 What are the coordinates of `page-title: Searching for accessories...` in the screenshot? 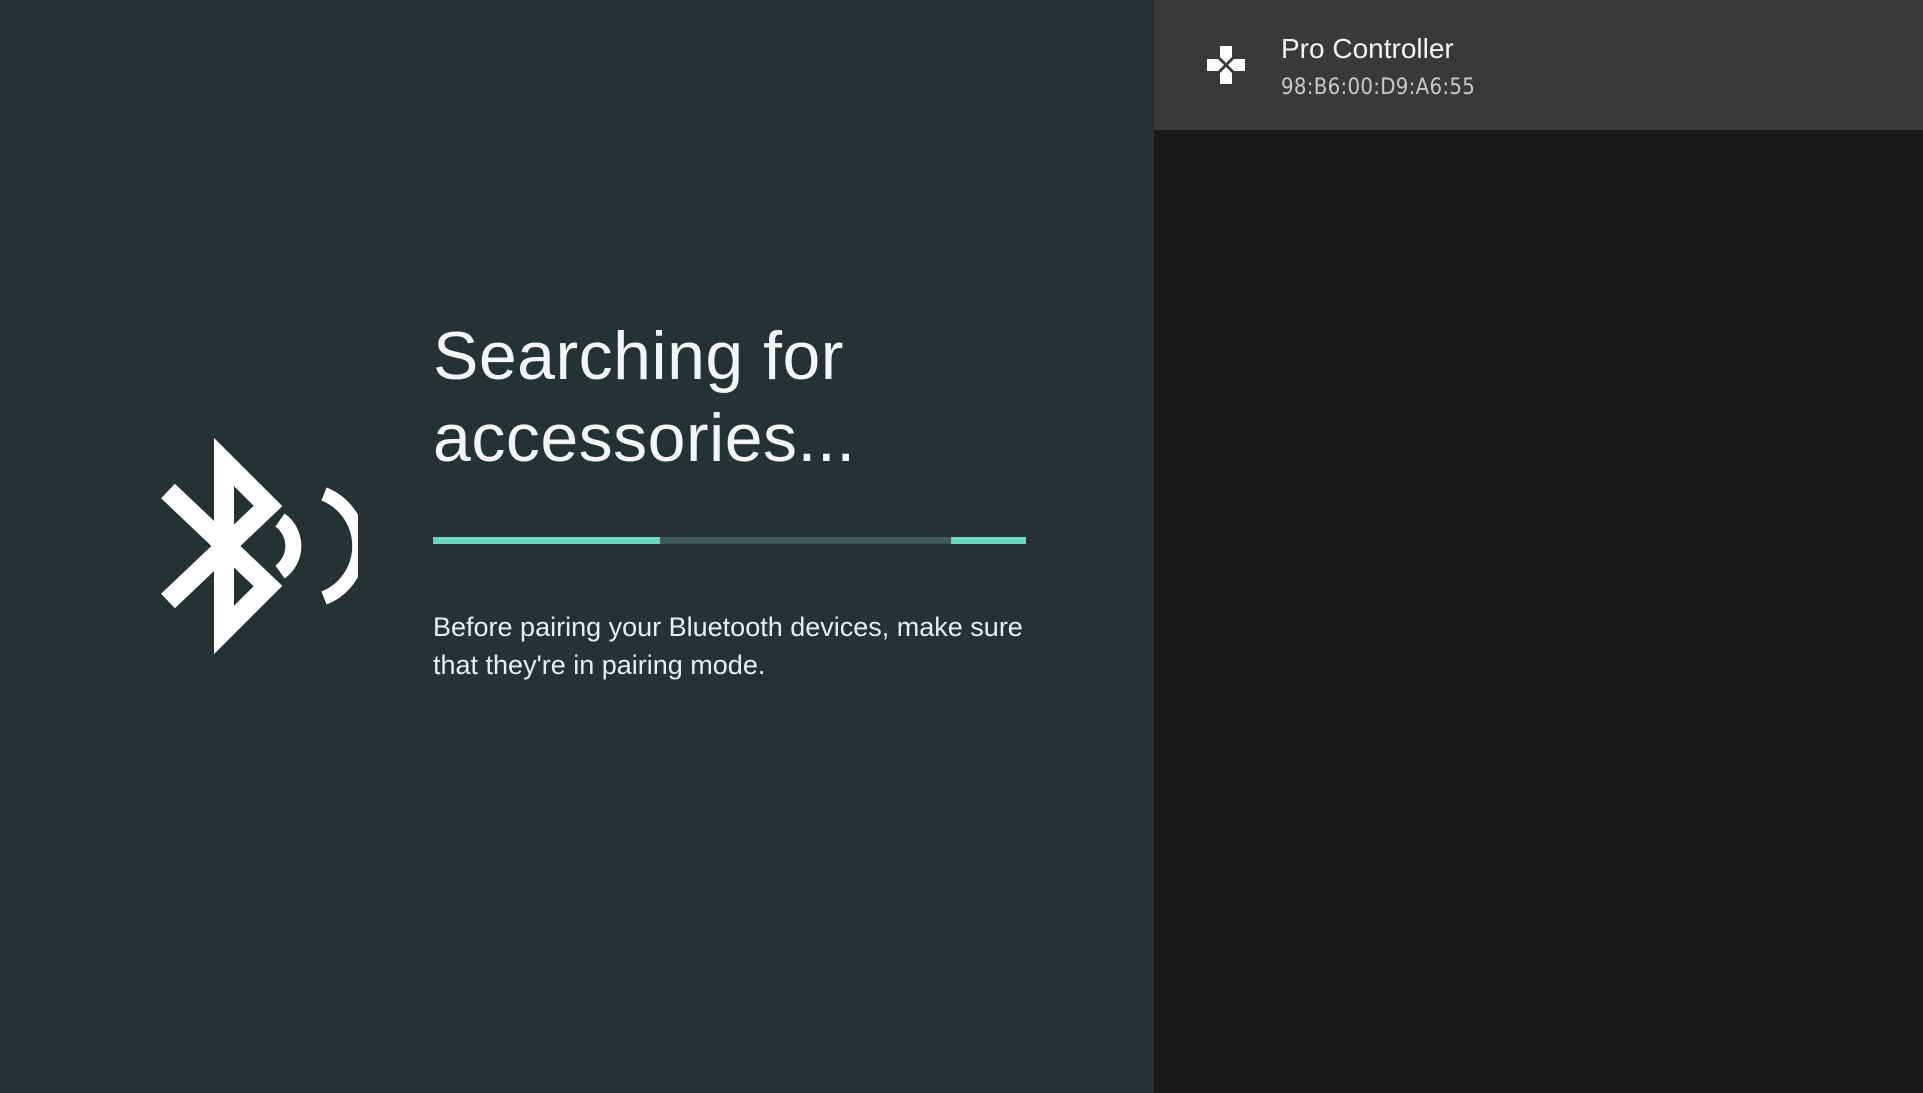 It's located at (733, 397).